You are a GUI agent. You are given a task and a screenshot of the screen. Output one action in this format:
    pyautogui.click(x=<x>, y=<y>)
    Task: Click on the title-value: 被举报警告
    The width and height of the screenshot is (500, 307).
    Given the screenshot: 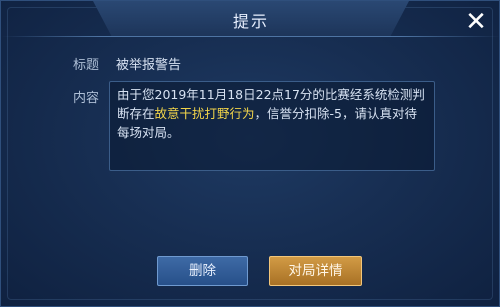 What is the action you would take?
    pyautogui.click(x=149, y=65)
    